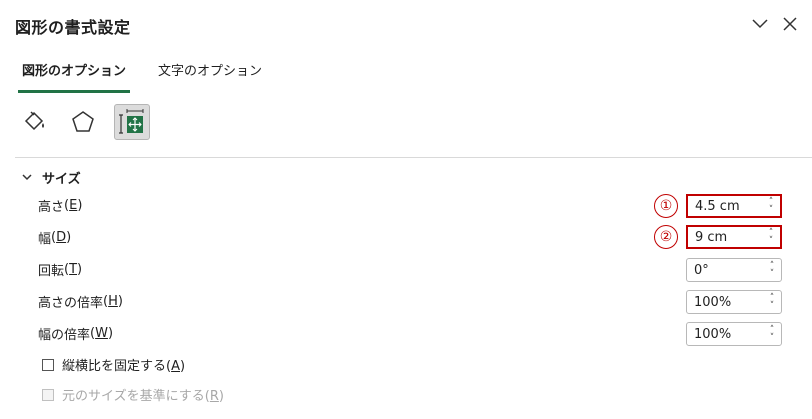 The image size is (812, 419). What do you see at coordinates (790, 24) in the screenshot?
I see `close-icon` at bounding box center [790, 24].